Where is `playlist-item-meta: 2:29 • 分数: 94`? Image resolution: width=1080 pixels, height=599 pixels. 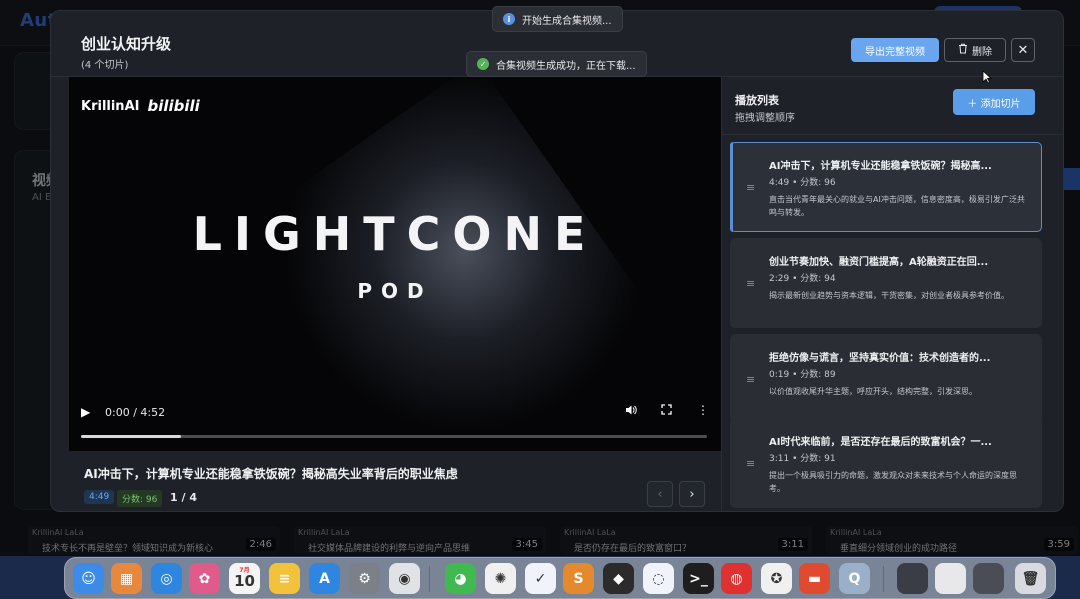
playlist-item-meta: 2:29 • 分数: 94 is located at coordinates (802, 279).